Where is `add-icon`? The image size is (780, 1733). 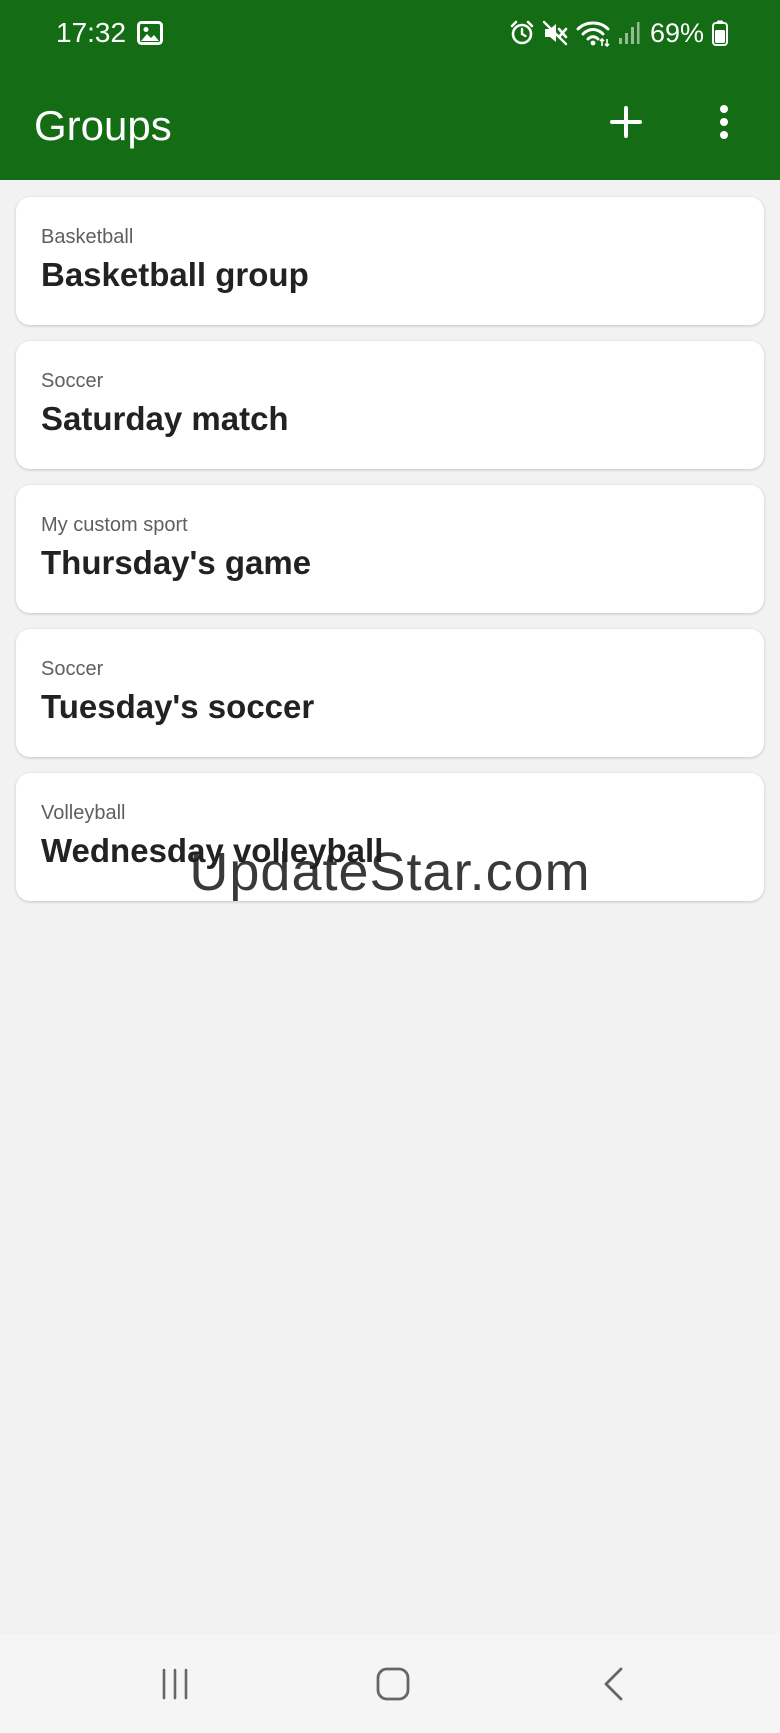 add-icon is located at coordinates (626, 122).